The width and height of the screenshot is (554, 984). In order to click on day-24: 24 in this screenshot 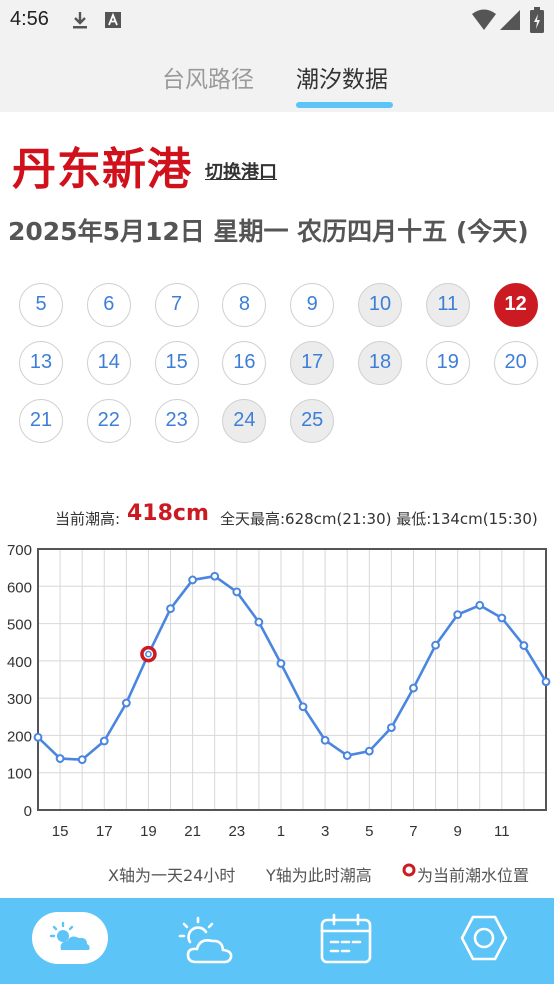, I will do `click(244, 421)`.